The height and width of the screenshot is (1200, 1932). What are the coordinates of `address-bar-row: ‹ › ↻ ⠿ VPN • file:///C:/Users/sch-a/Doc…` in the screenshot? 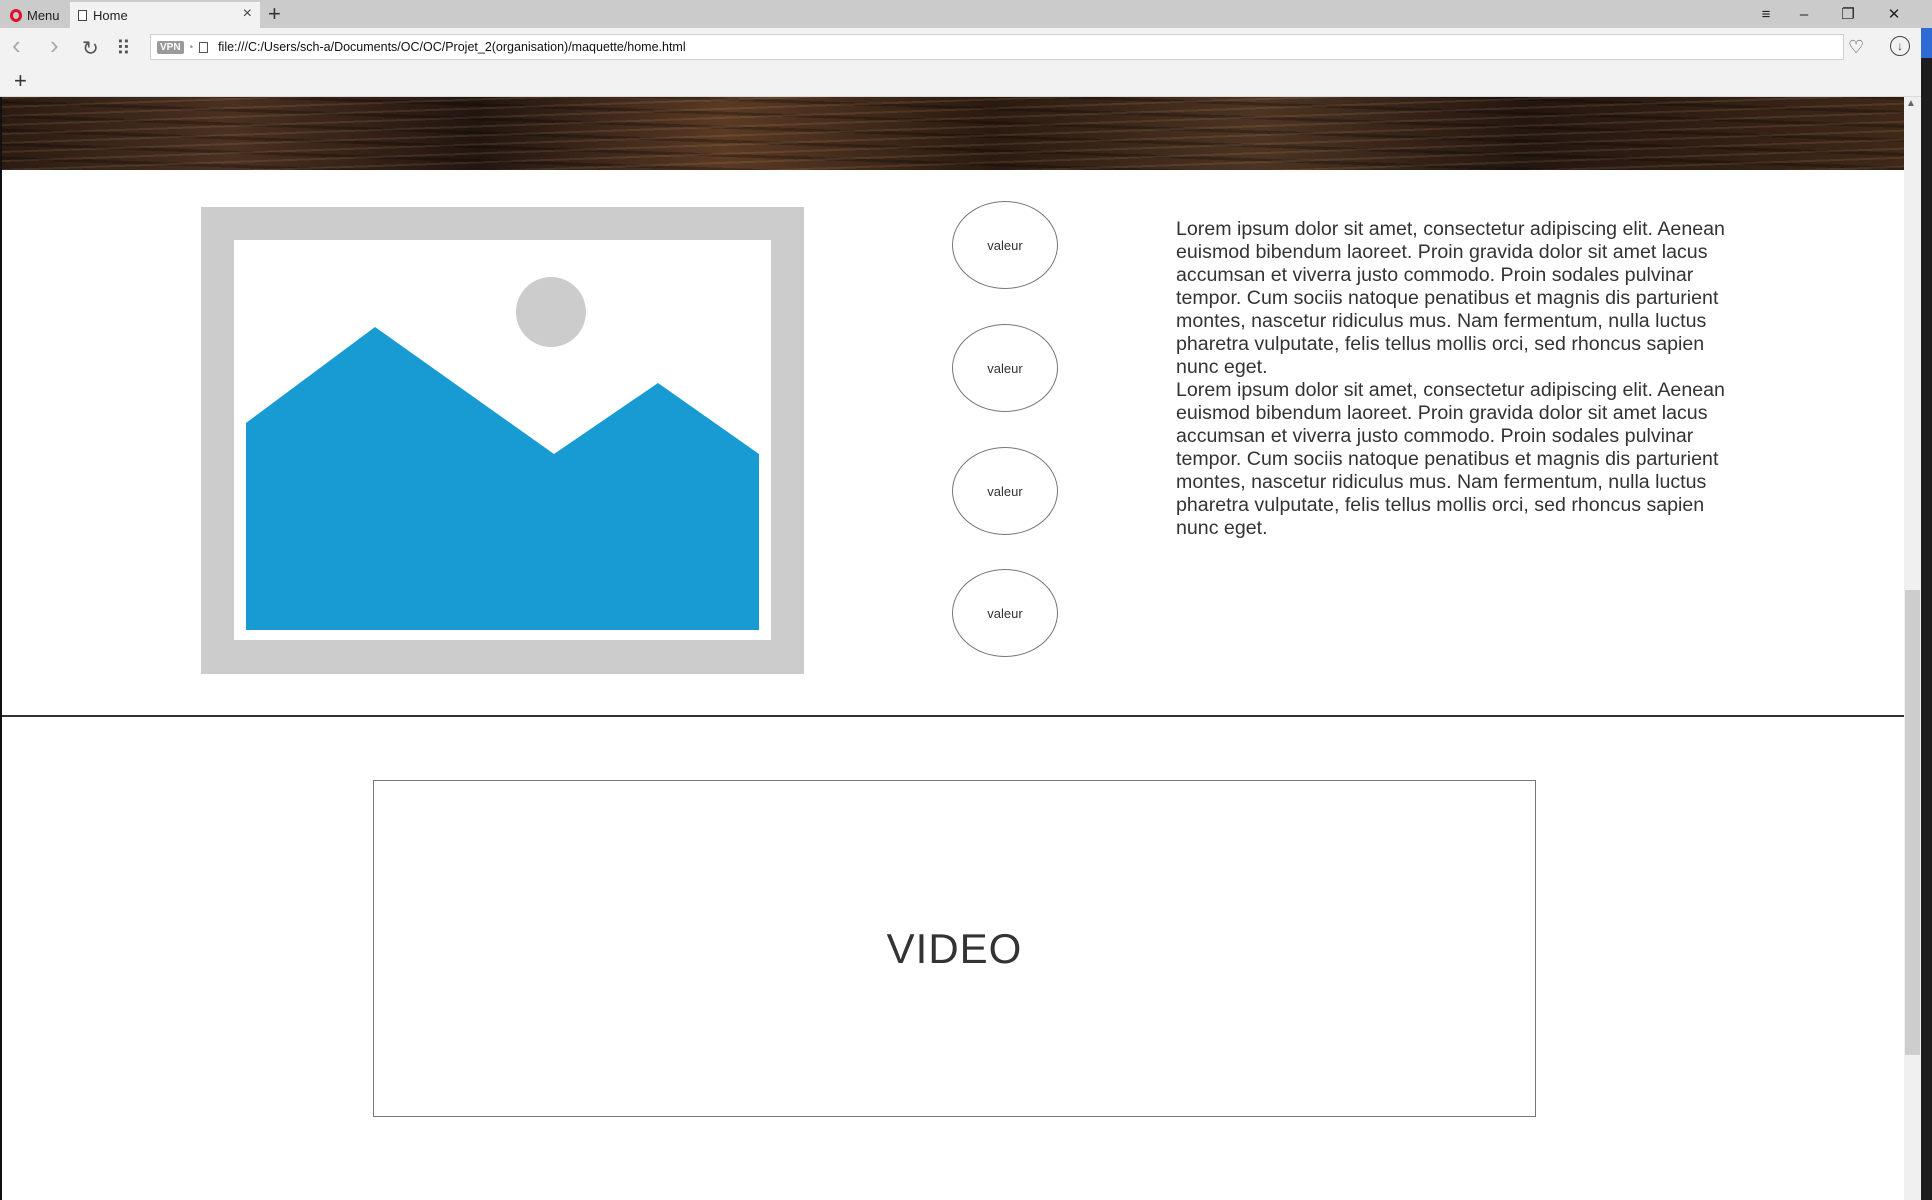 It's located at (966, 48).